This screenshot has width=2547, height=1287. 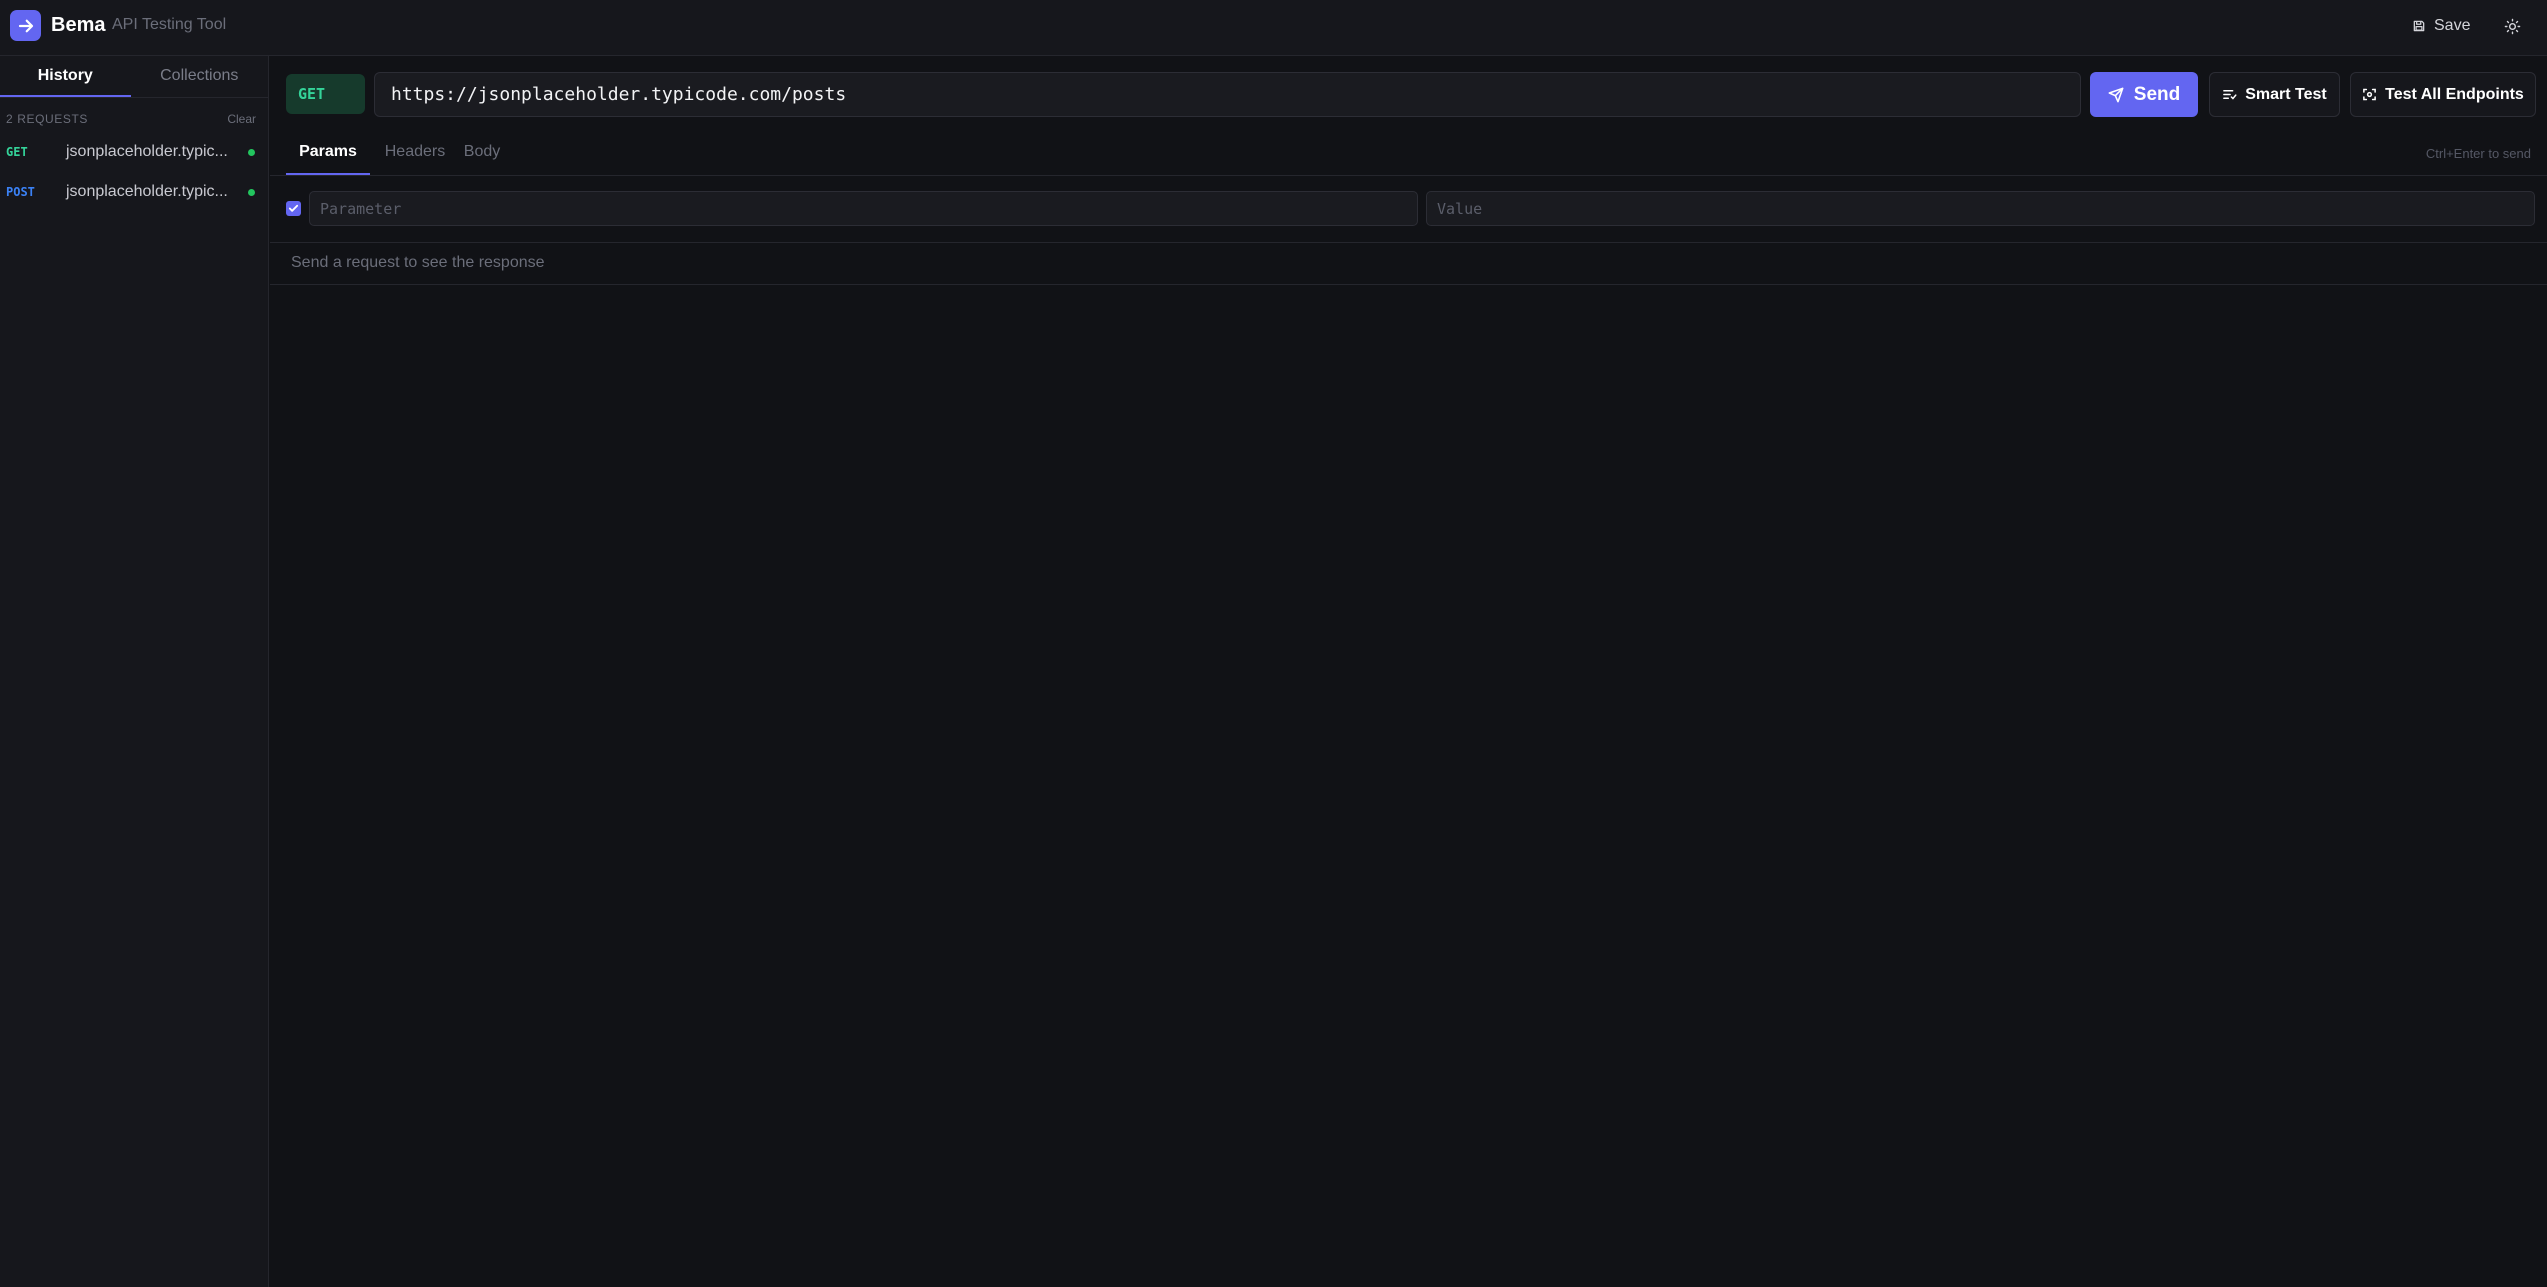 I want to click on app-name: Bema, so click(x=78, y=25).